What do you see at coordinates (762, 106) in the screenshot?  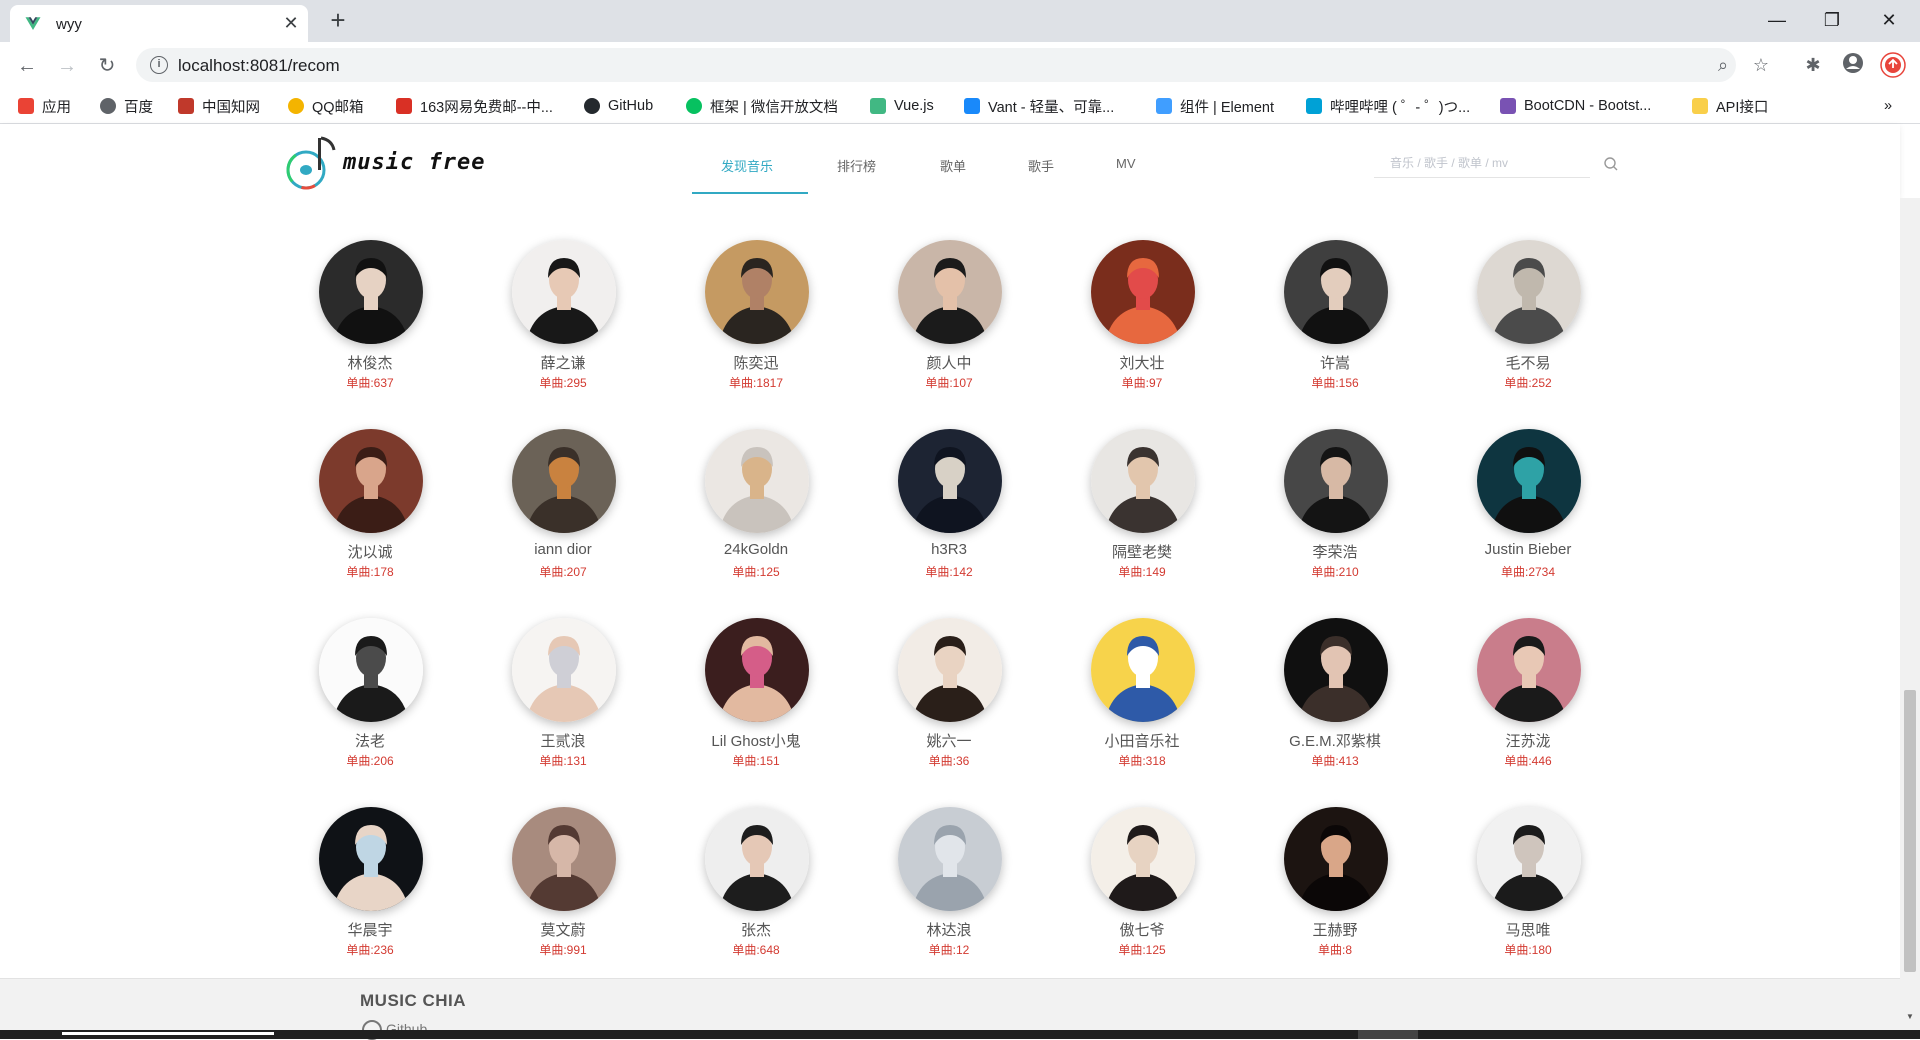 I see `bookmark-item: 框架 | 微信开放文档` at bounding box center [762, 106].